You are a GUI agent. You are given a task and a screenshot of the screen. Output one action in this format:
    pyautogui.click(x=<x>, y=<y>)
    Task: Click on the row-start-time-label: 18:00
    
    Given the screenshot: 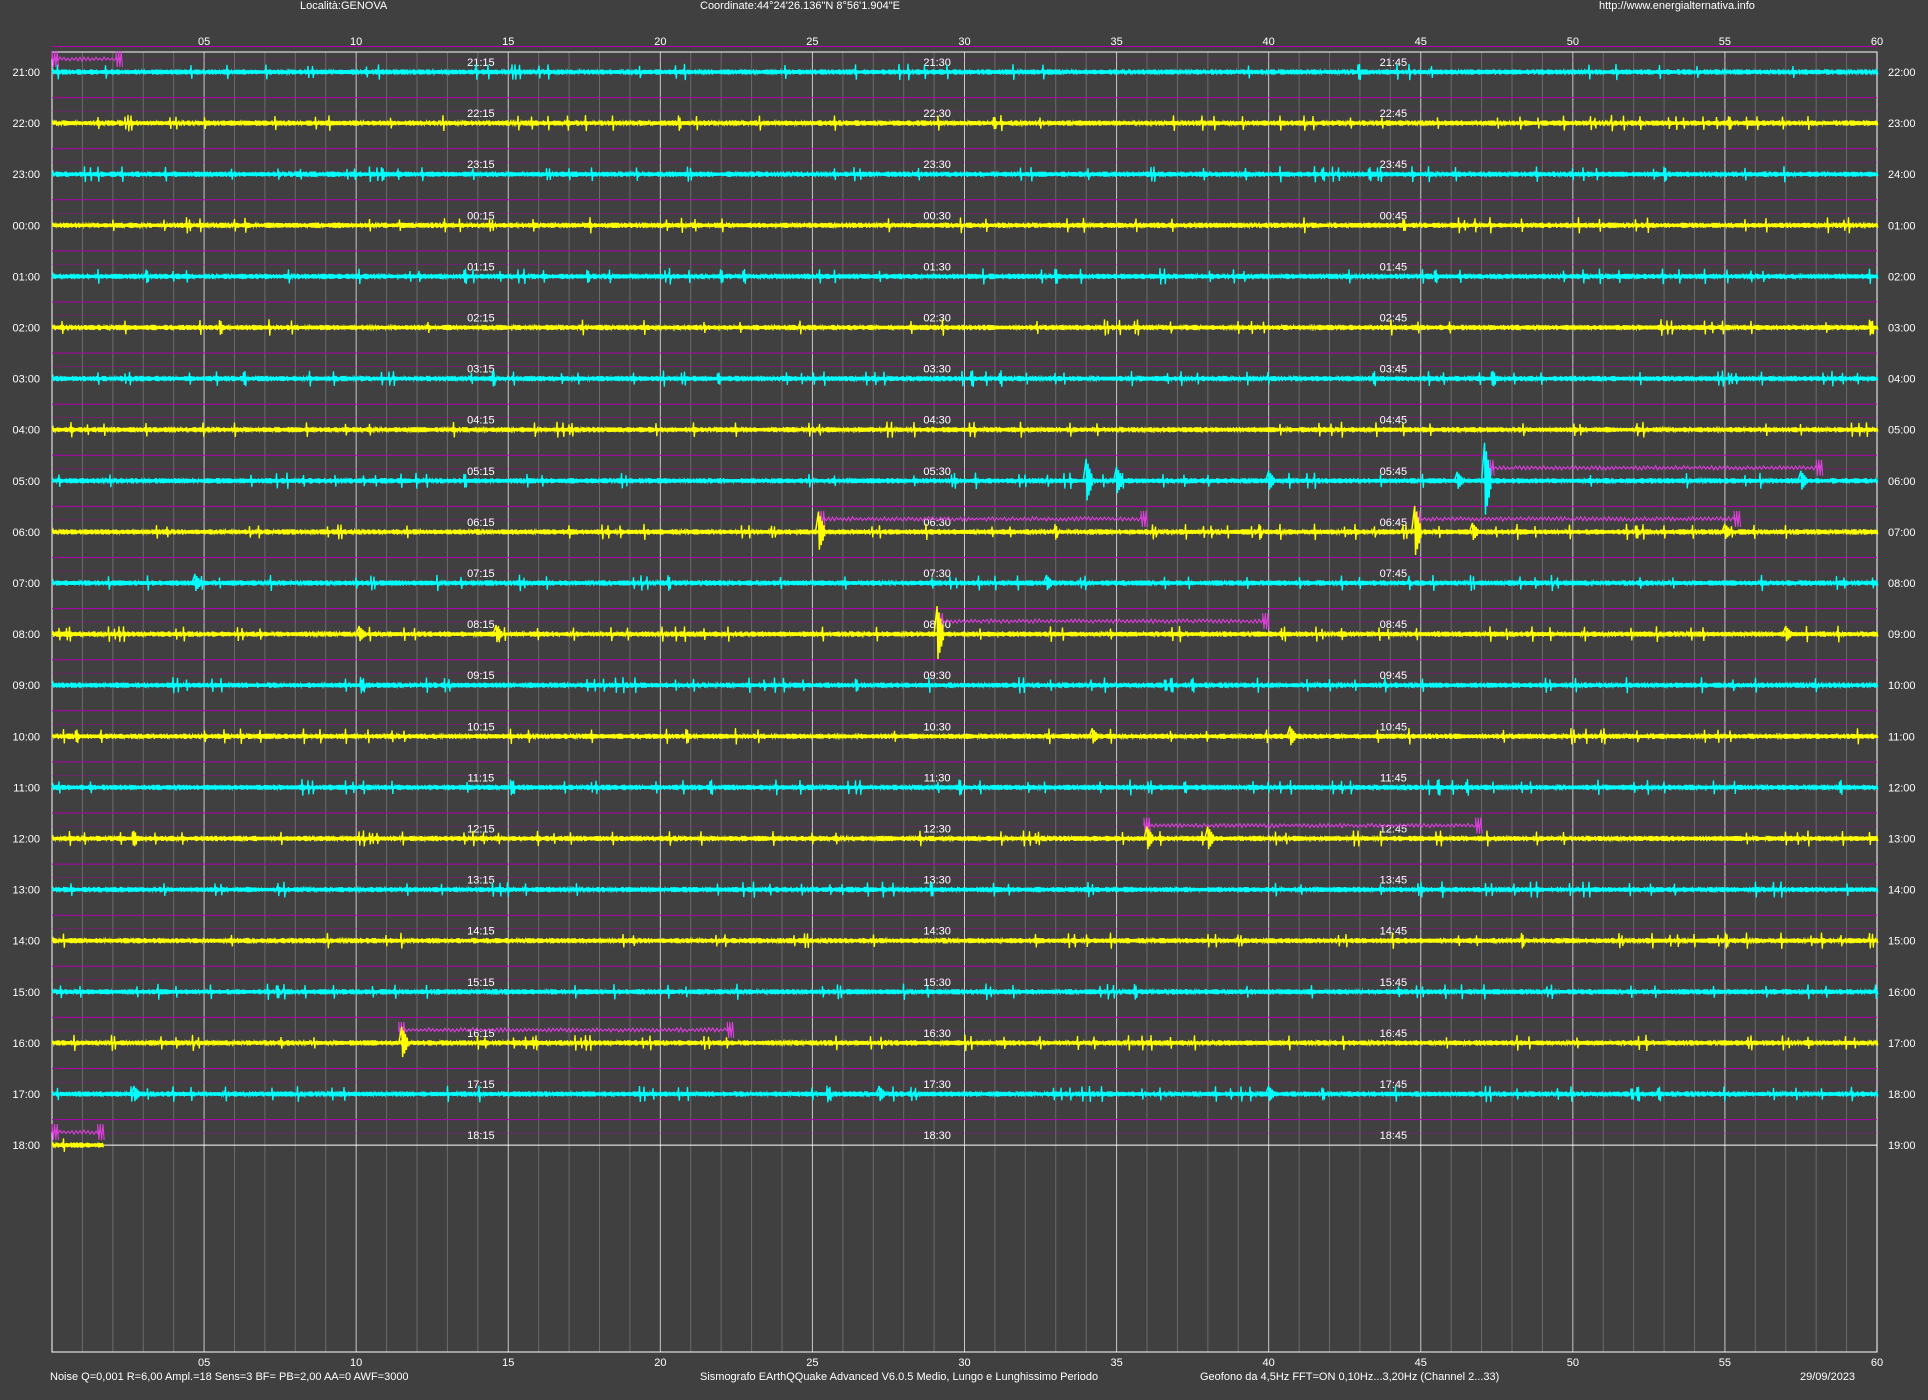 What is the action you would take?
    pyautogui.click(x=26, y=1146)
    